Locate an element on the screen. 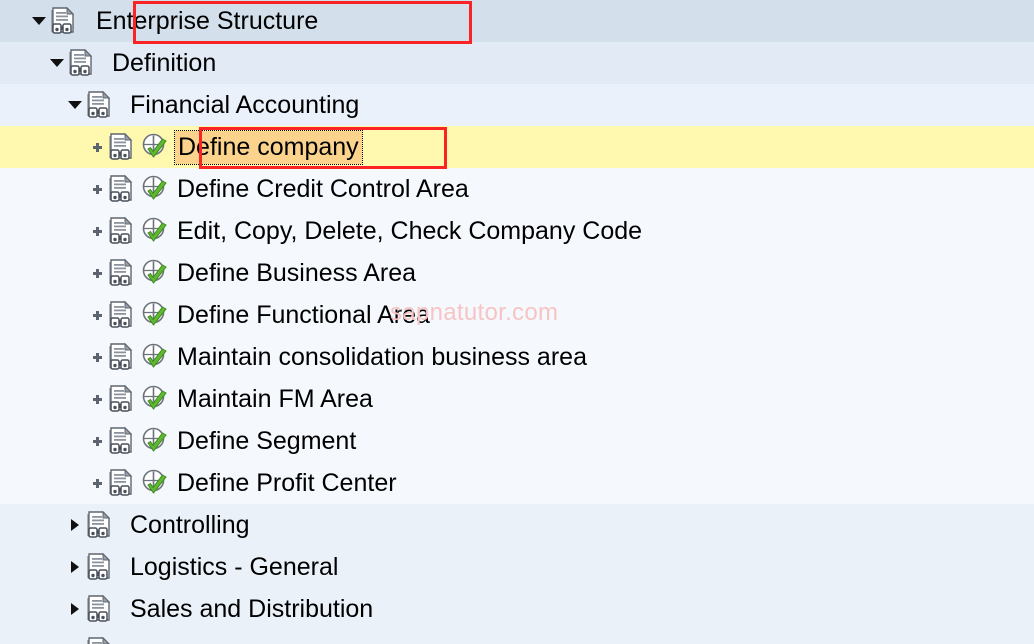 This screenshot has width=1034, height=644. tree-row-label: Define Profit Center is located at coordinates (287, 483).